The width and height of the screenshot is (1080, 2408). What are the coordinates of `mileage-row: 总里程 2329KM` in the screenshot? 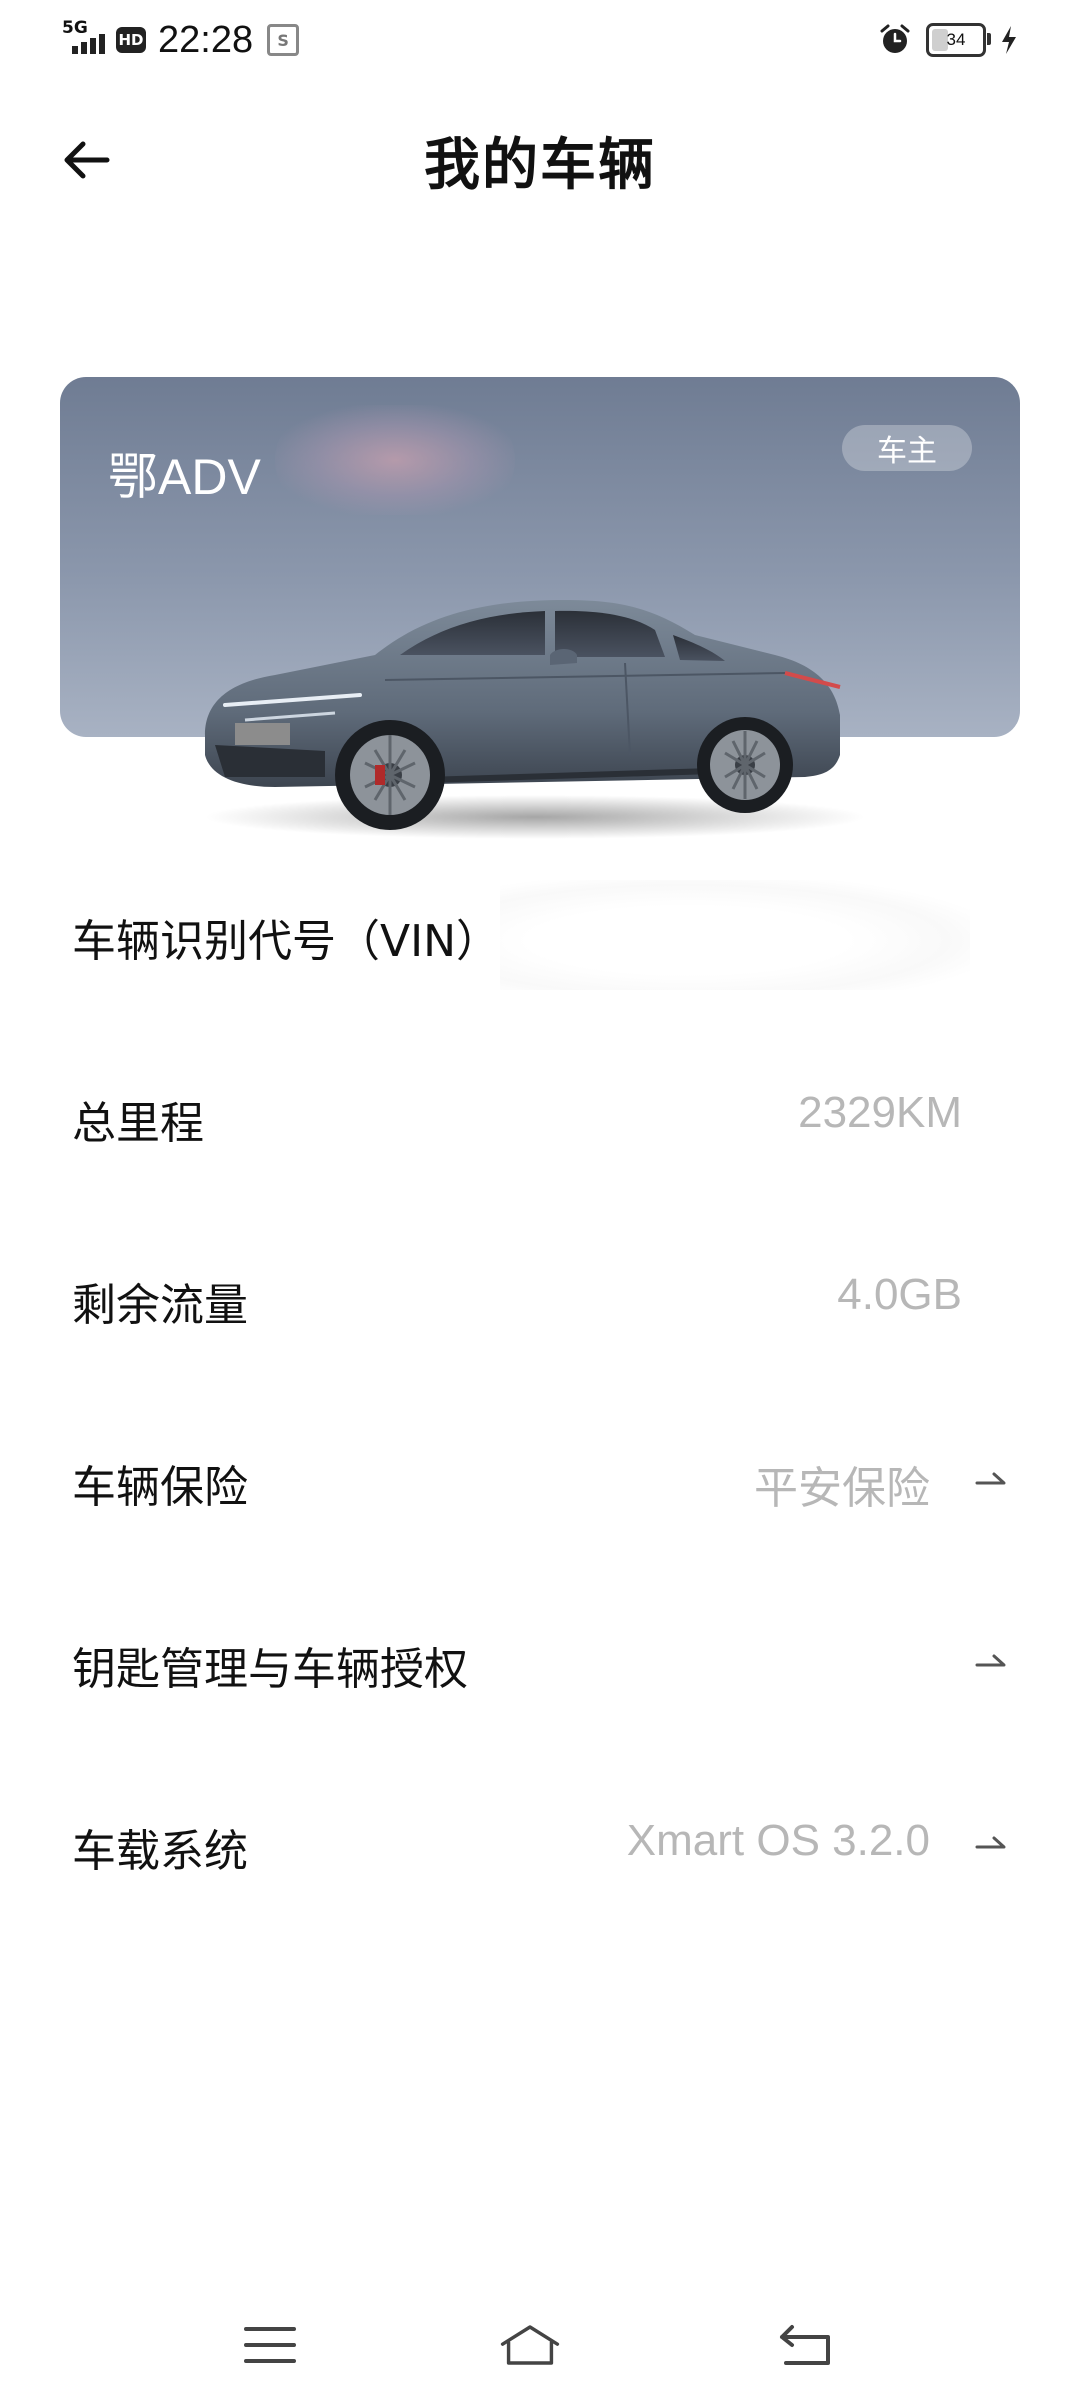 It's located at (540, 1112).